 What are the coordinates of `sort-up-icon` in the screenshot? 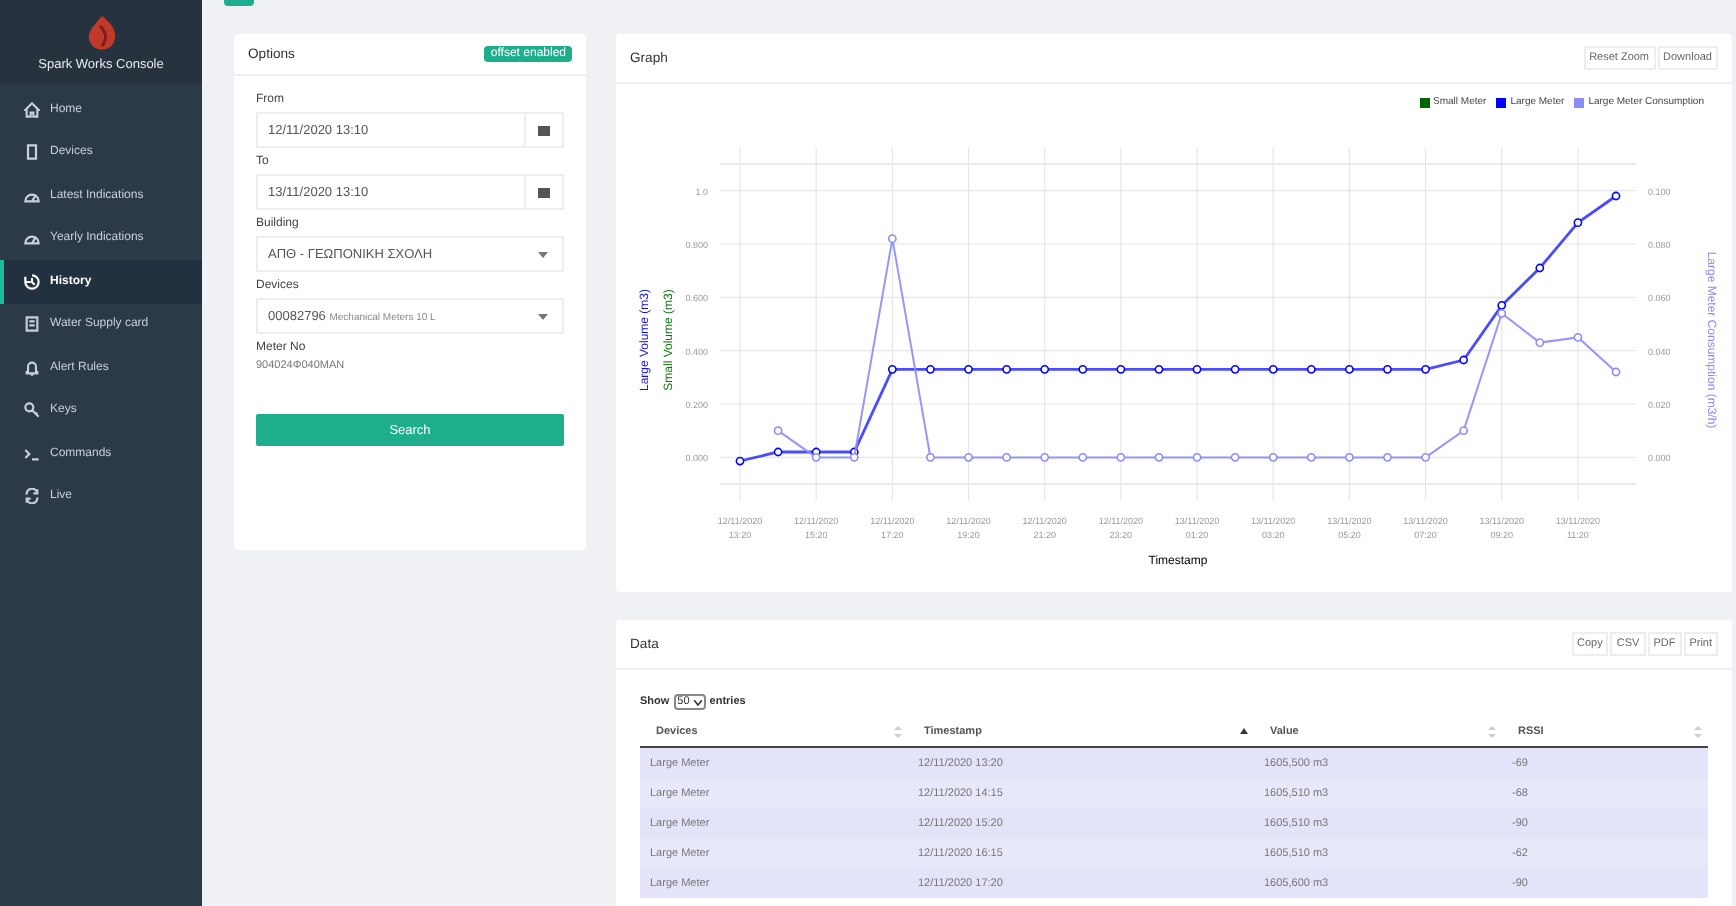 It's located at (1244, 732).